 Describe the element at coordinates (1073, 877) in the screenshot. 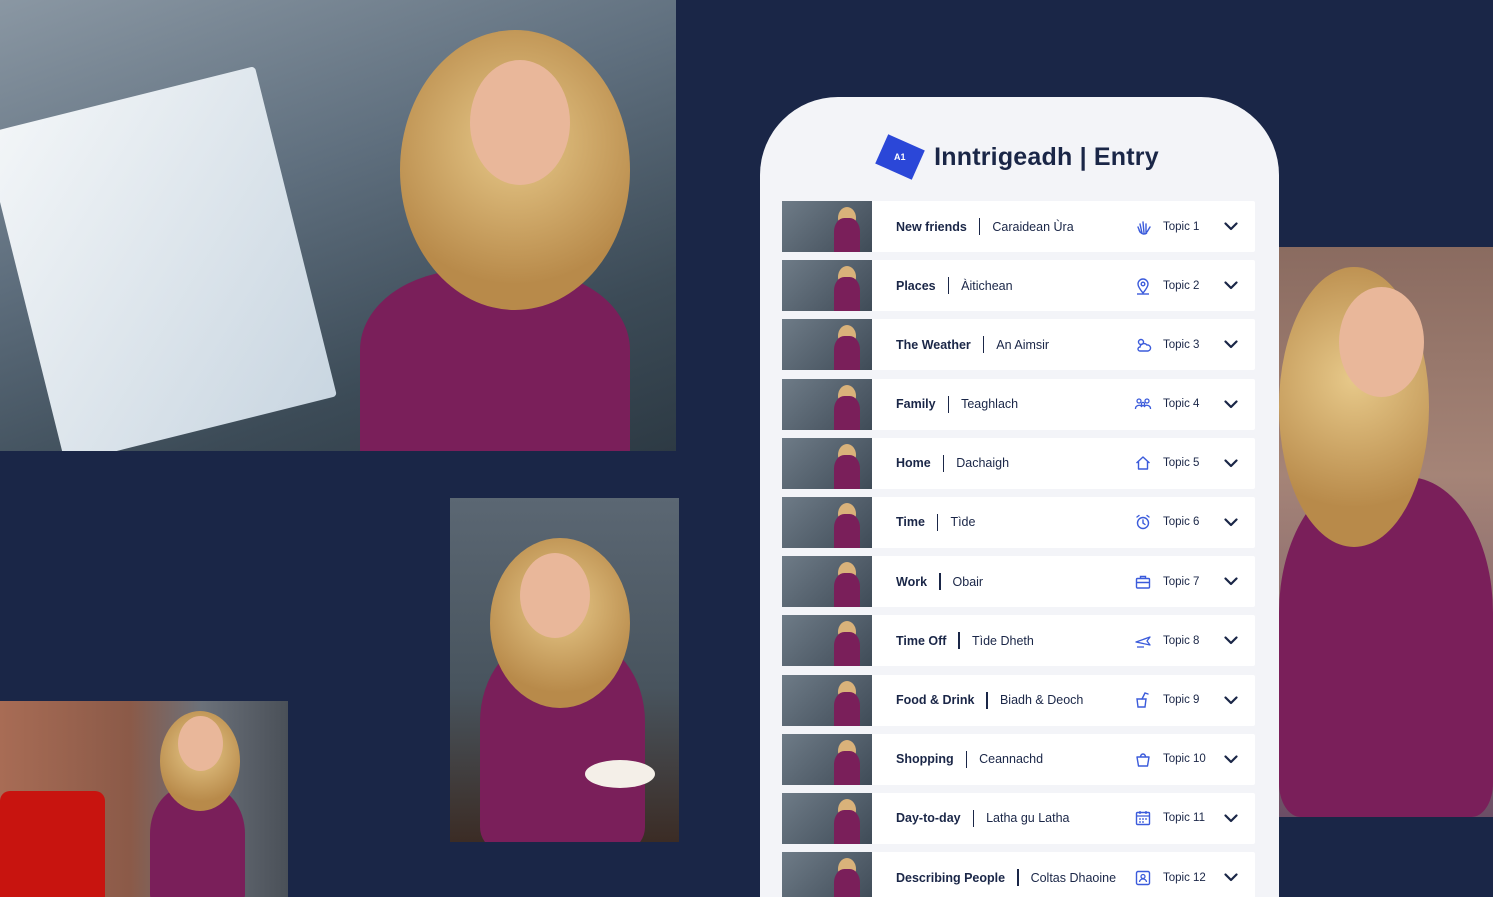

I see `topic-title-gaelic: Coltas Dhaoine` at that location.